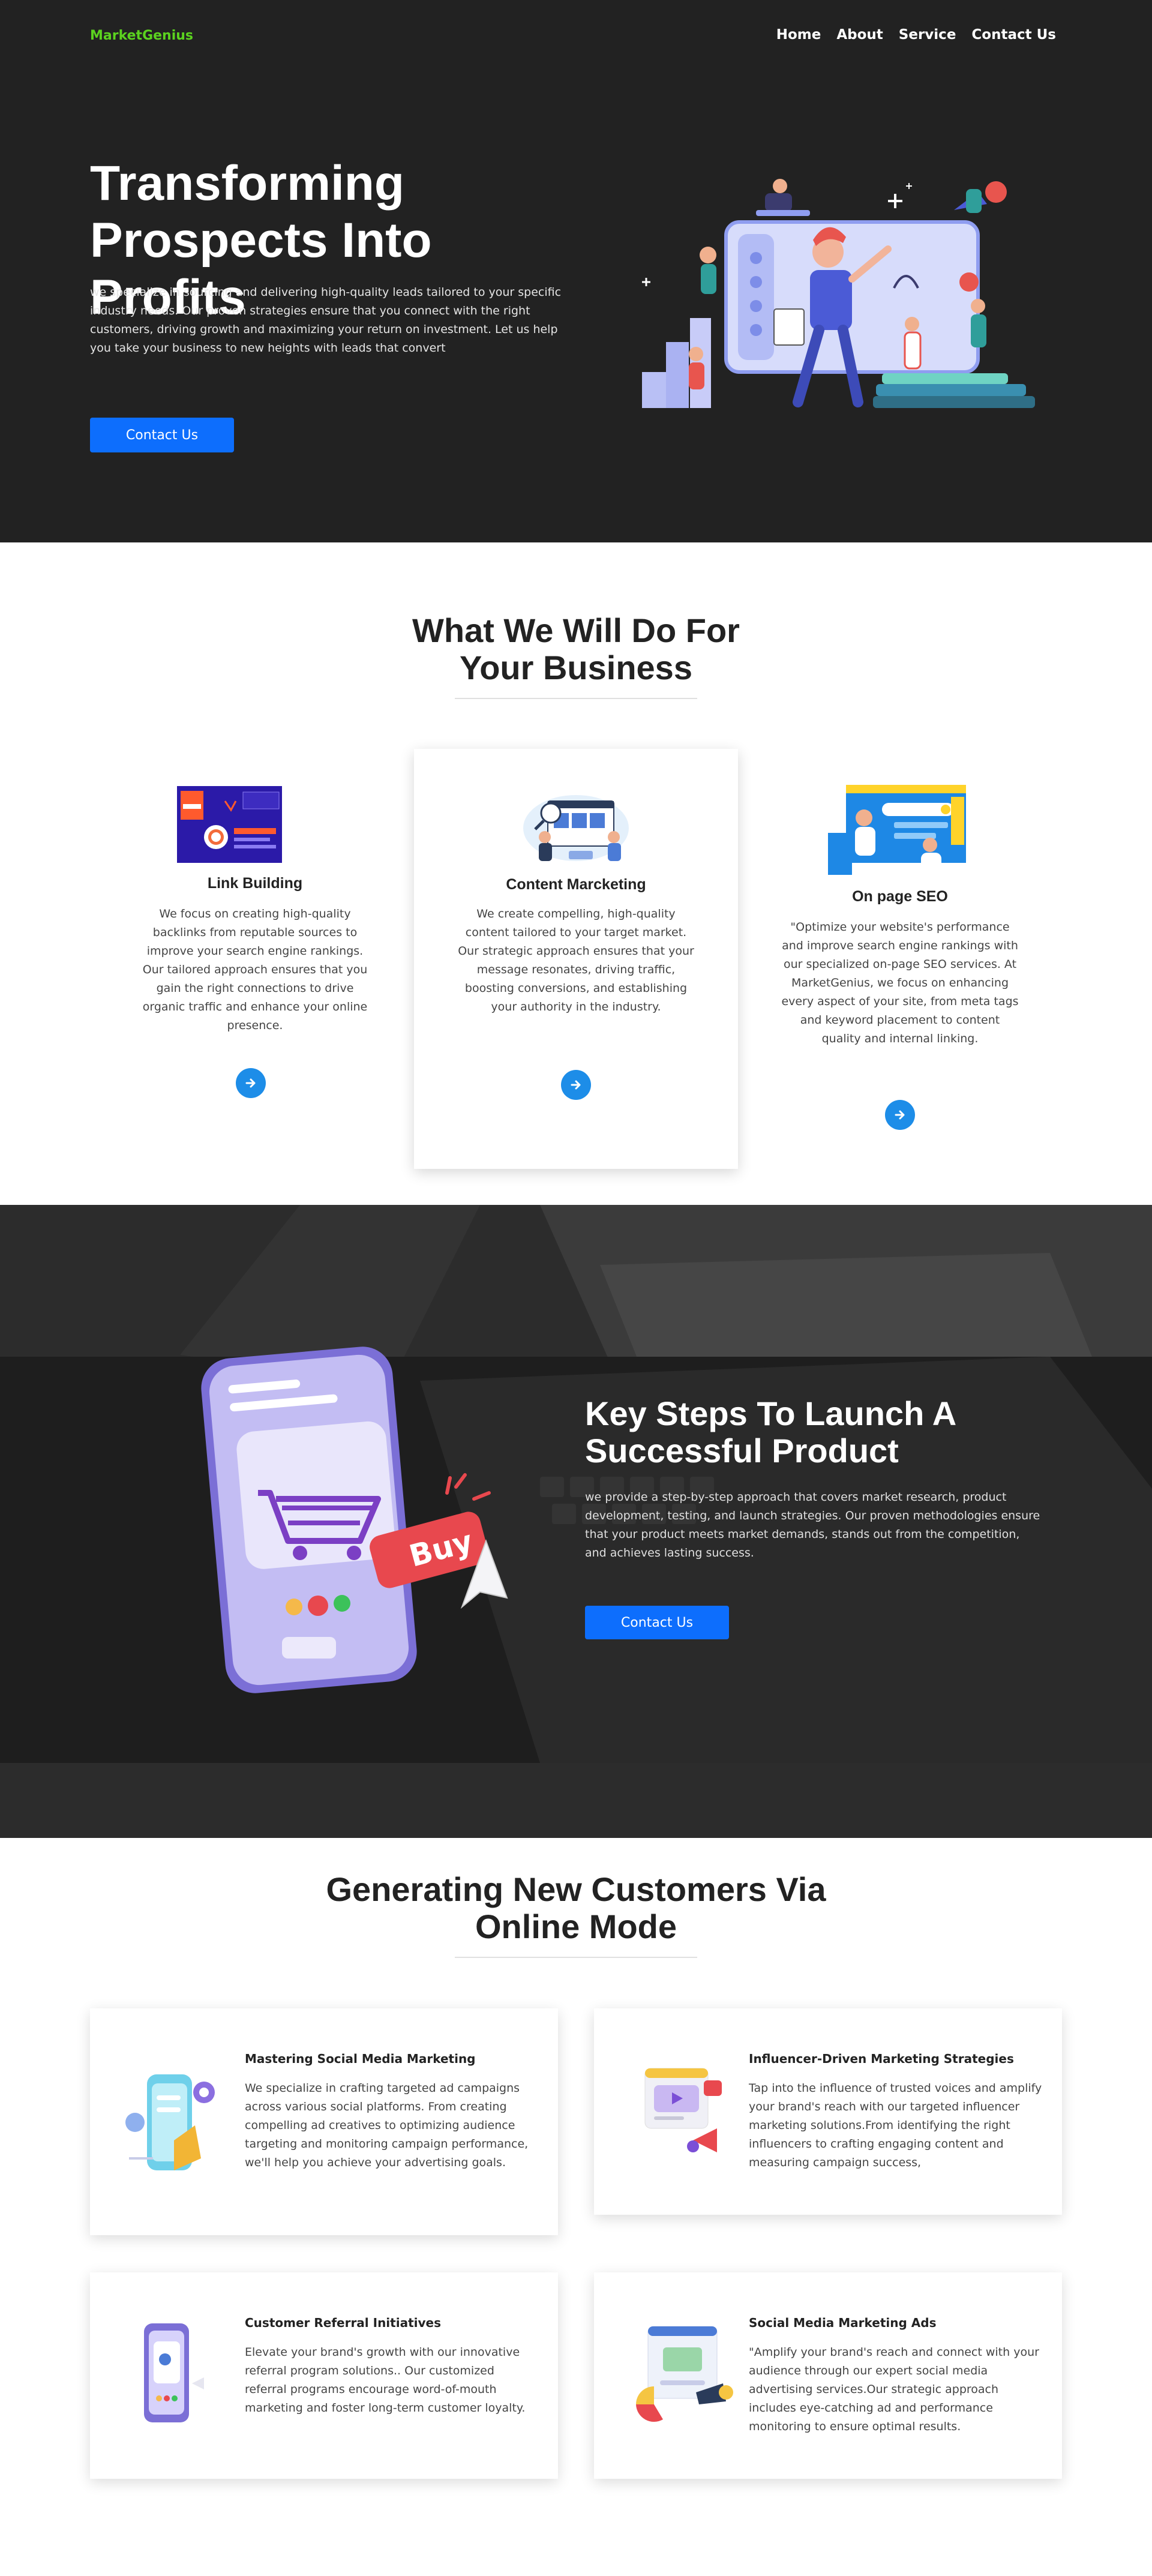 The image size is (1152, 2576). Describe the element at coordinates (229, 824) in the screenshot. I see `link-building-image` at that location.